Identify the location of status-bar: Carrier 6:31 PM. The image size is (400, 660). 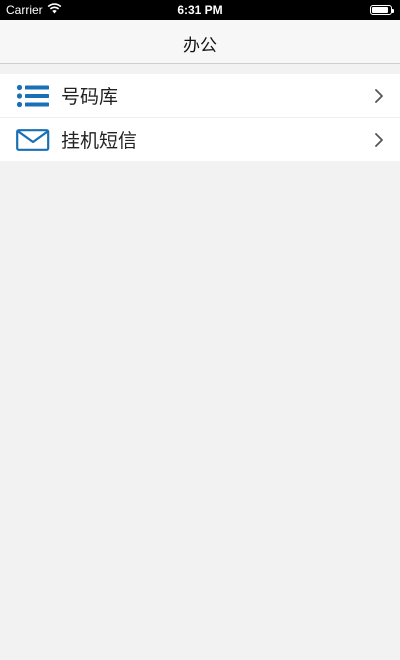
(200, 10).